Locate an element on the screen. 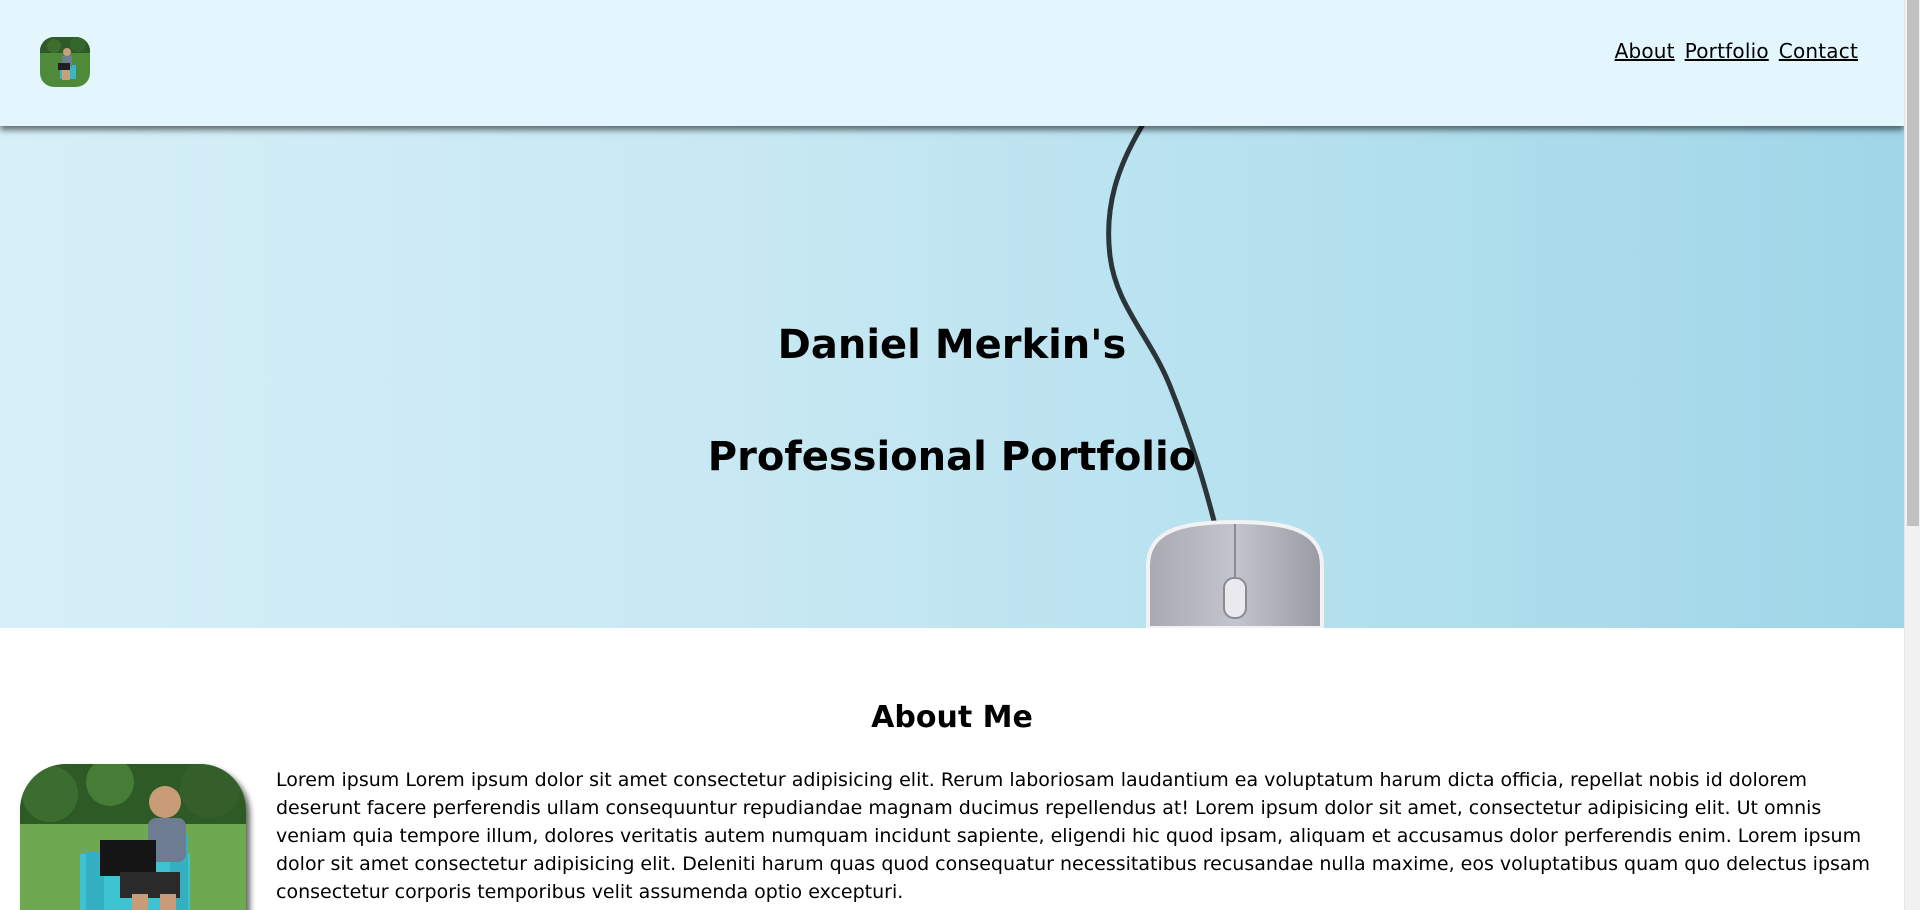 The width and height of the screenshot is (1920, 910). about-photo-image is located at coordinates (133, 837).